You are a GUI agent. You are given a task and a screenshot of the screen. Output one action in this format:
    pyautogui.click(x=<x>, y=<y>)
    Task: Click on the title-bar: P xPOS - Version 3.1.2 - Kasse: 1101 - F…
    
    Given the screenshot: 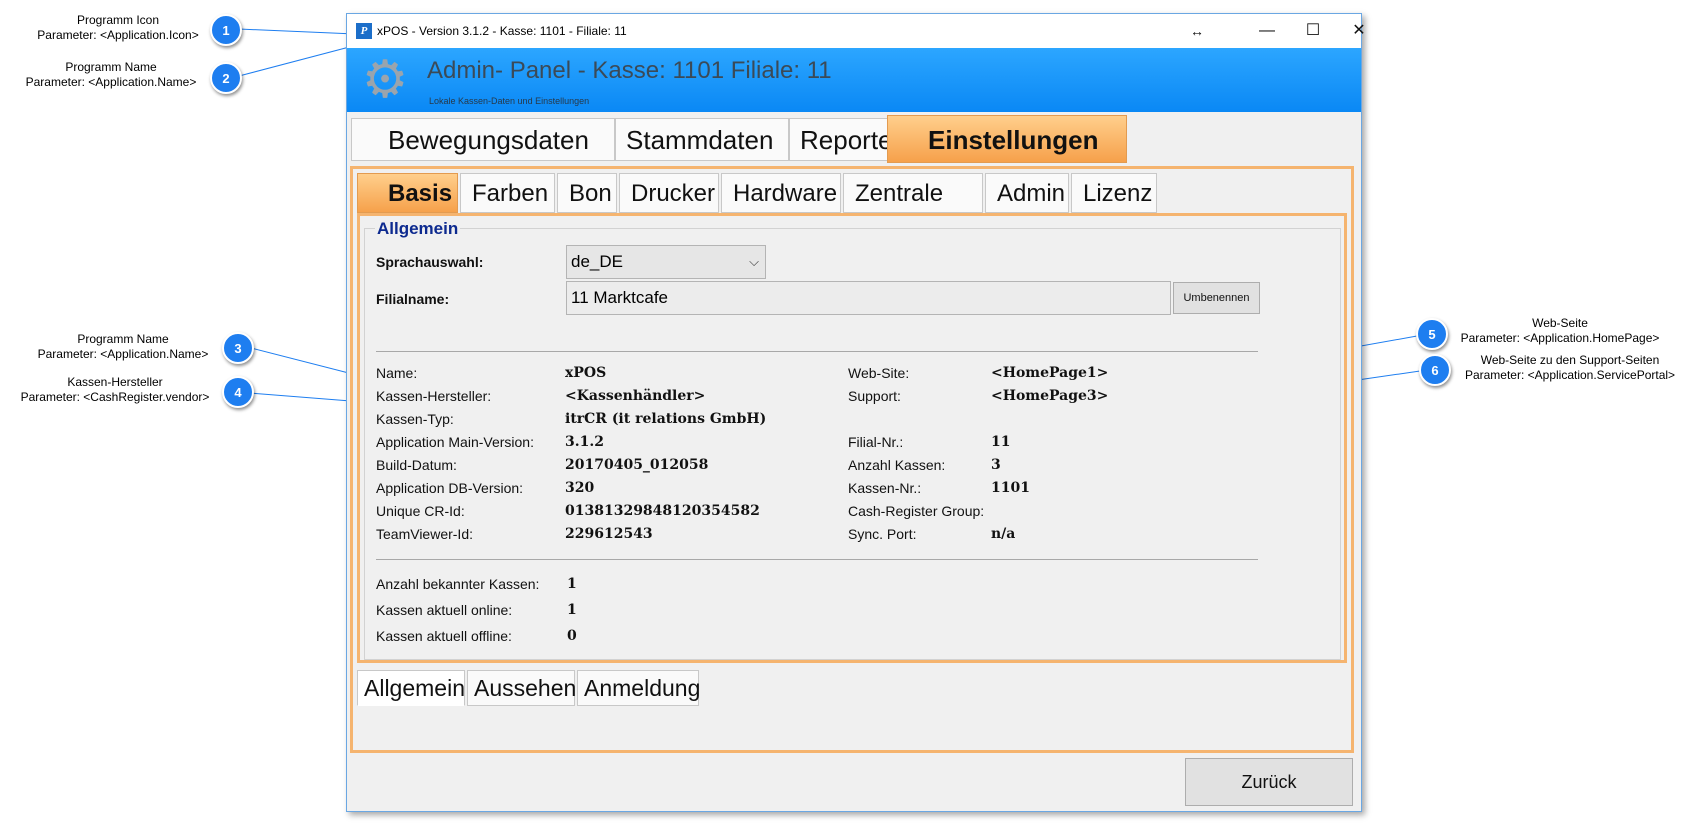 What is the action you would take?
    pyautogui.click(x=856, y=31)
    